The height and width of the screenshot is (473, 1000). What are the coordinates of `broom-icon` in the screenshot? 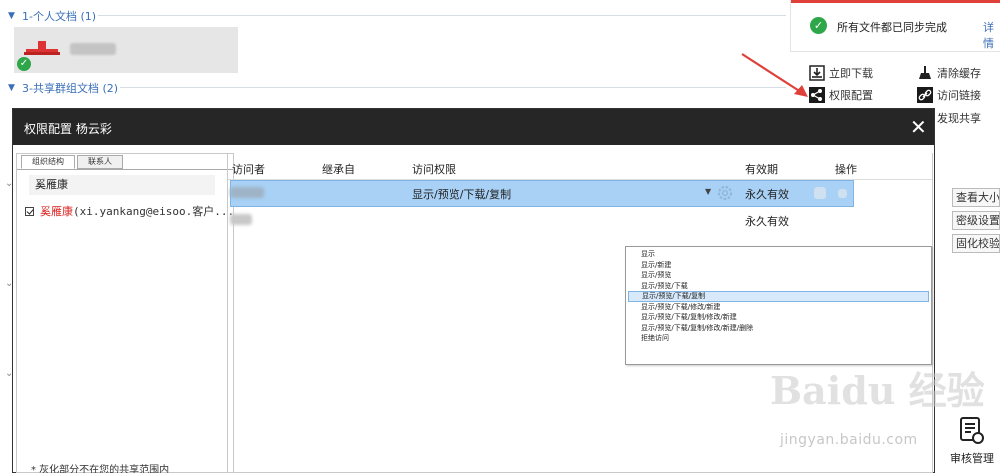 It's located at (925, 73).